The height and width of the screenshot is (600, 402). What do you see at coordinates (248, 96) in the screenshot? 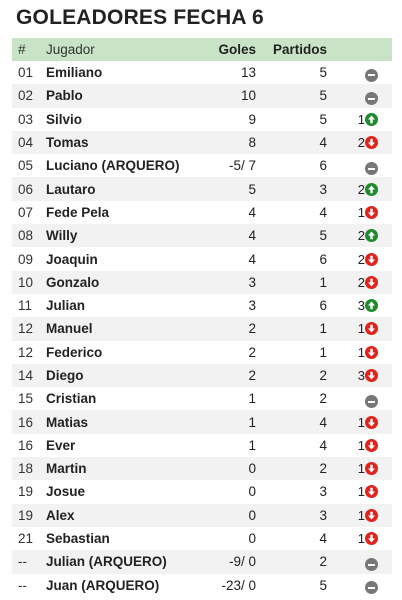
I see `goals-cell: 10` at bounding box center [248, 96].